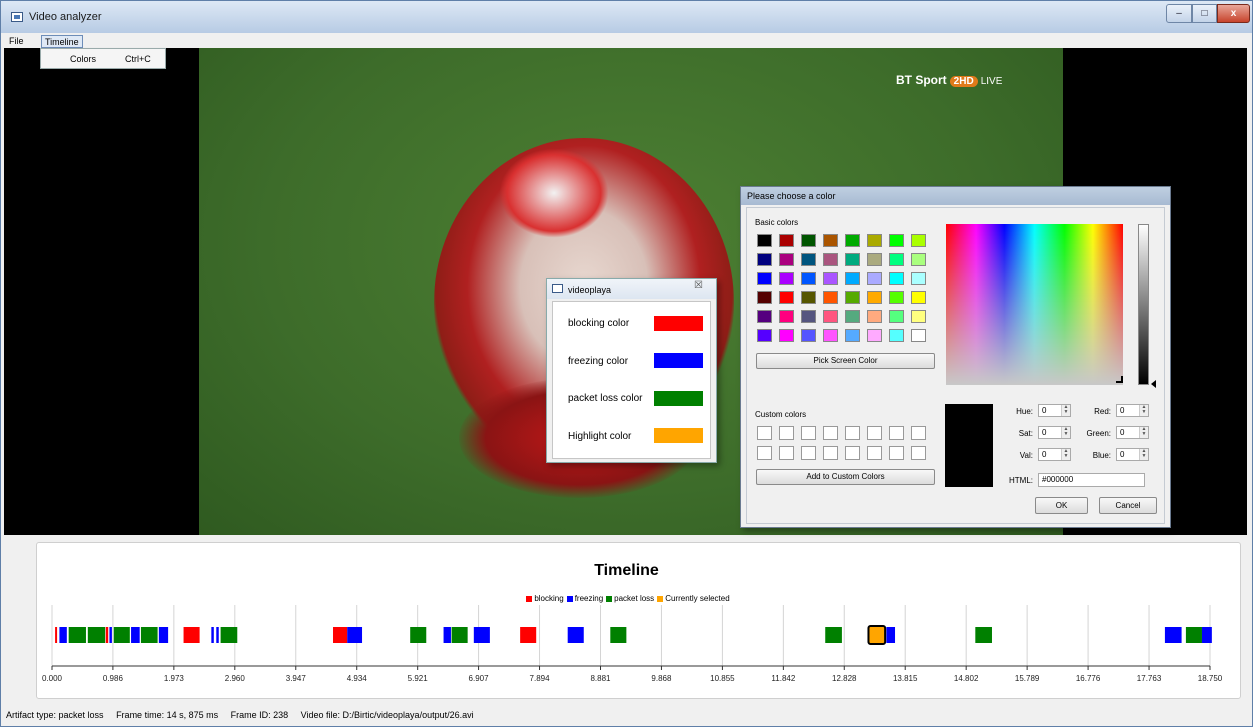 This screenshot has width=1253, height=727. Describe the element at coordinates (678, 323) in the screenshot. I see `blocking-color-swatch` at that location.